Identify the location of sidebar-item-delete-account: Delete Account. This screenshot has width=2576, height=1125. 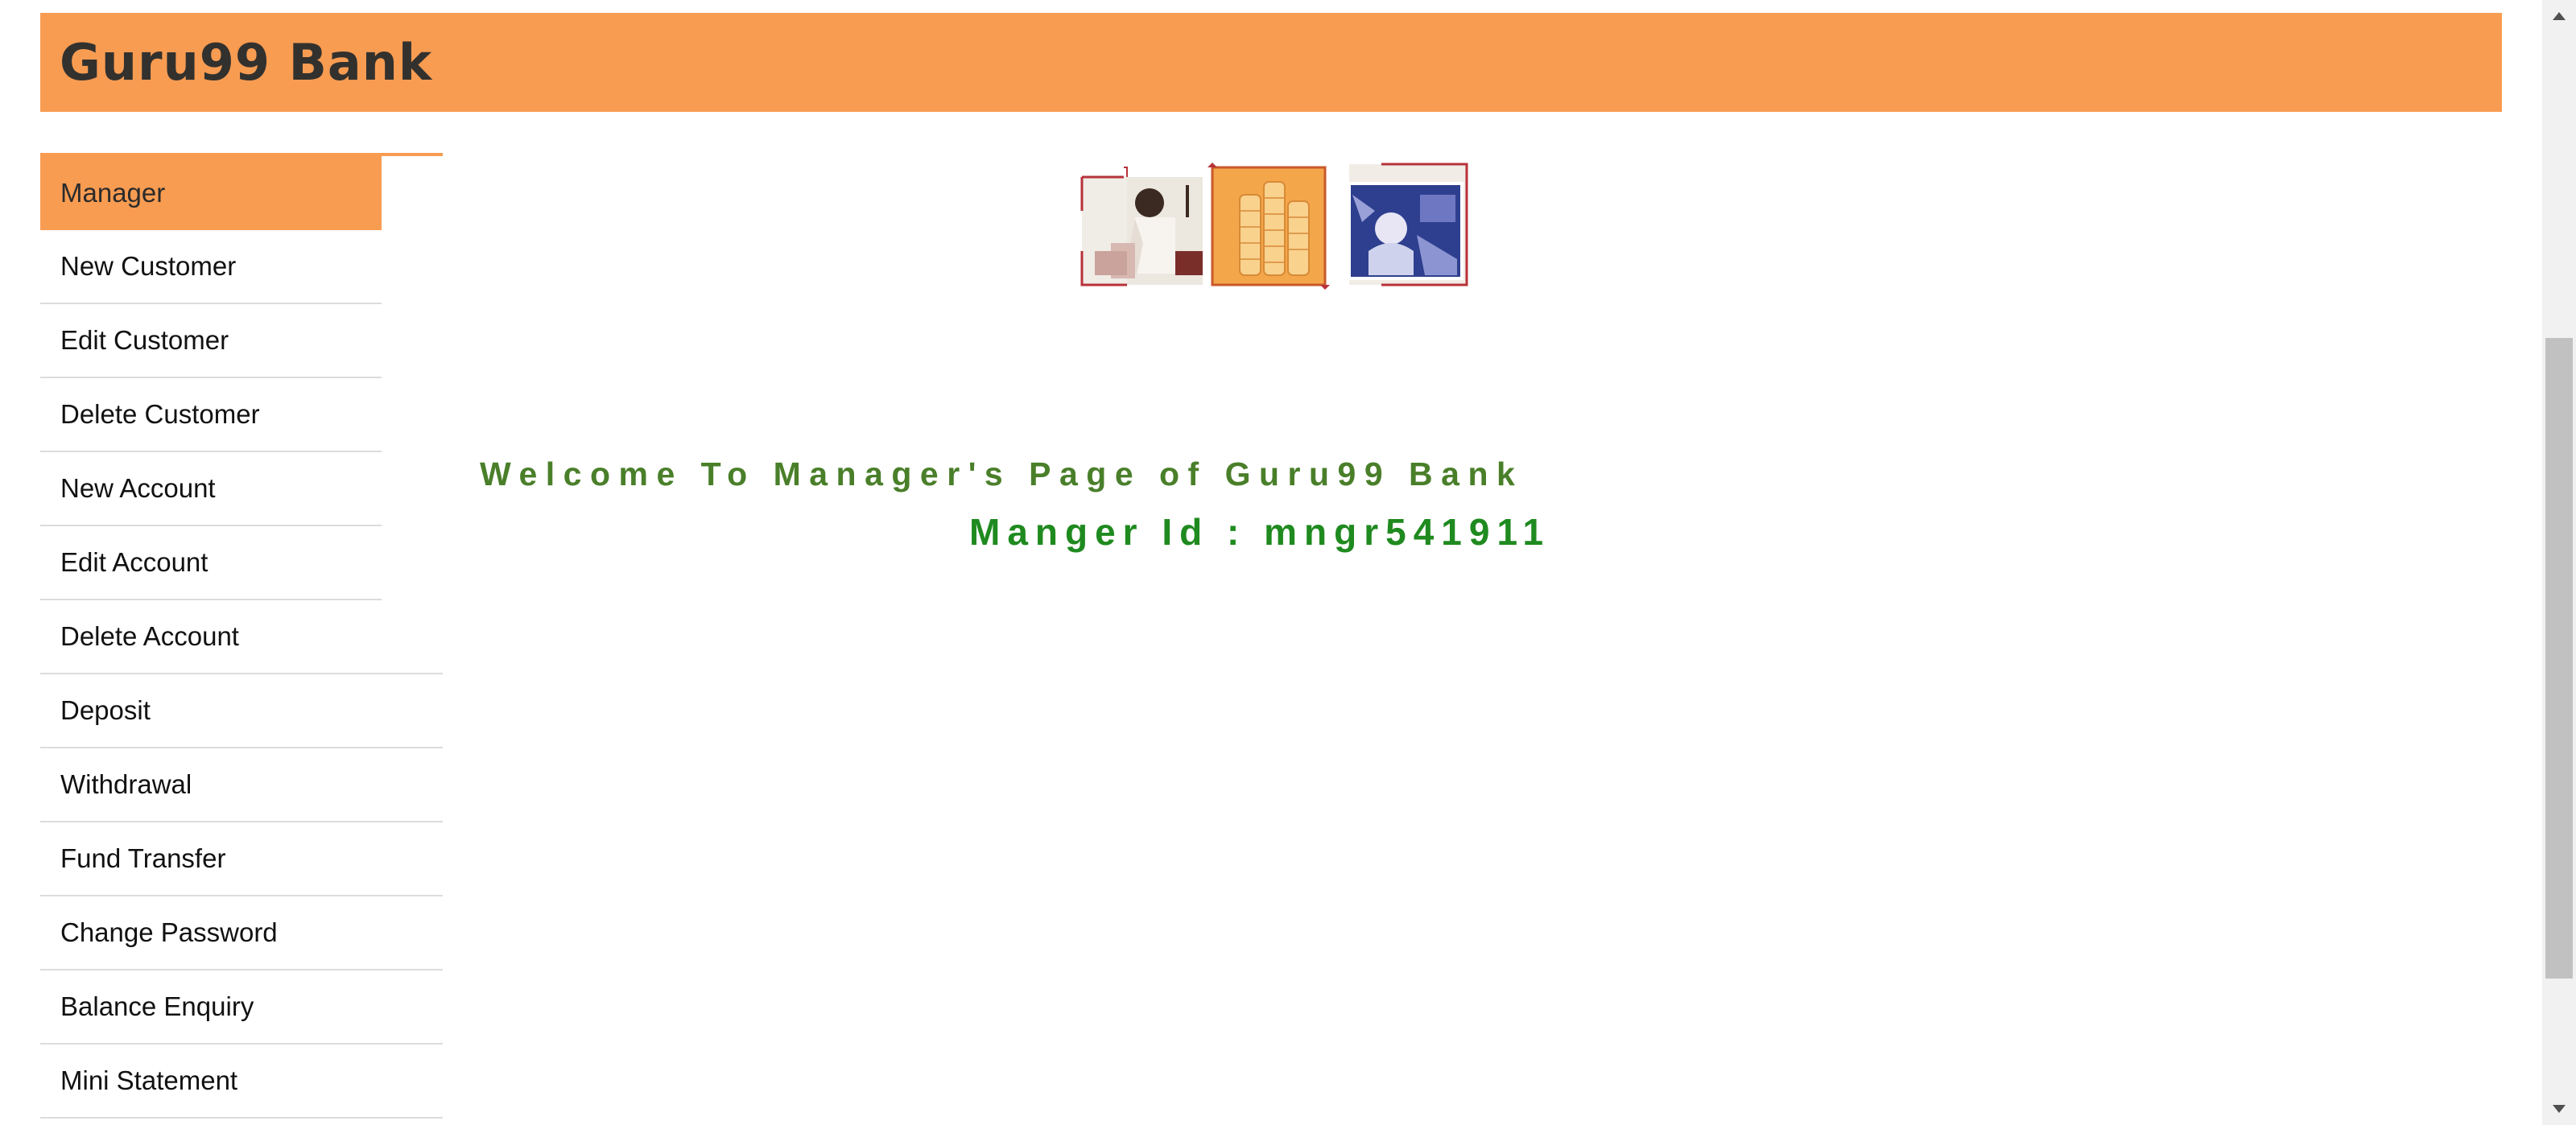
(242, 637).